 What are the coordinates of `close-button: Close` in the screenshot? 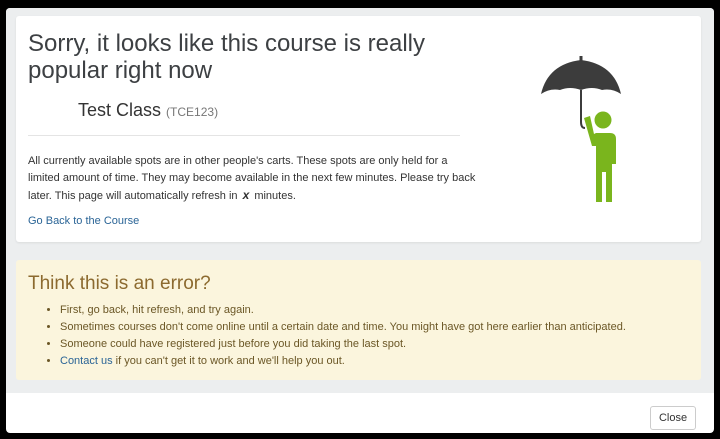 It's located at (673, 418).